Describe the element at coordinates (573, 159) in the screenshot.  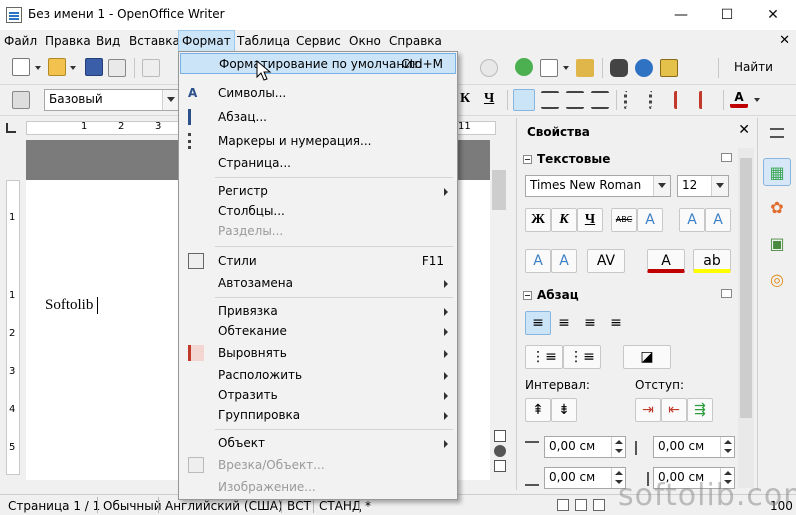
I see `text-section-title: Текстовые` at that location.